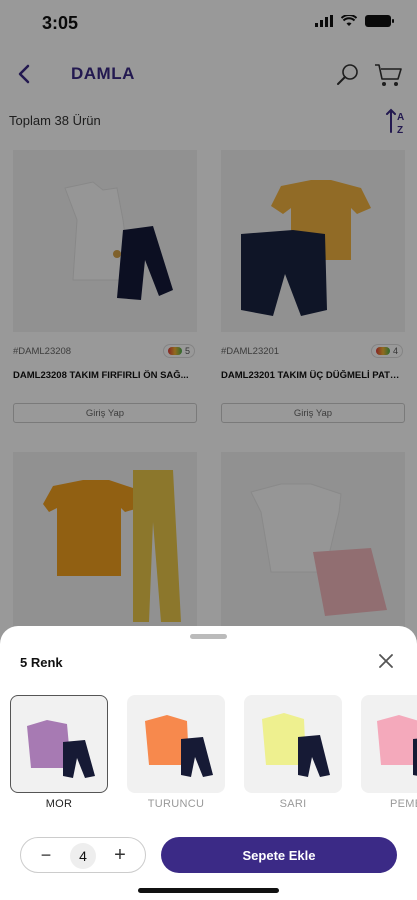  I want to click on swatch-turuncu: TURUNCU, so click(176, 752).